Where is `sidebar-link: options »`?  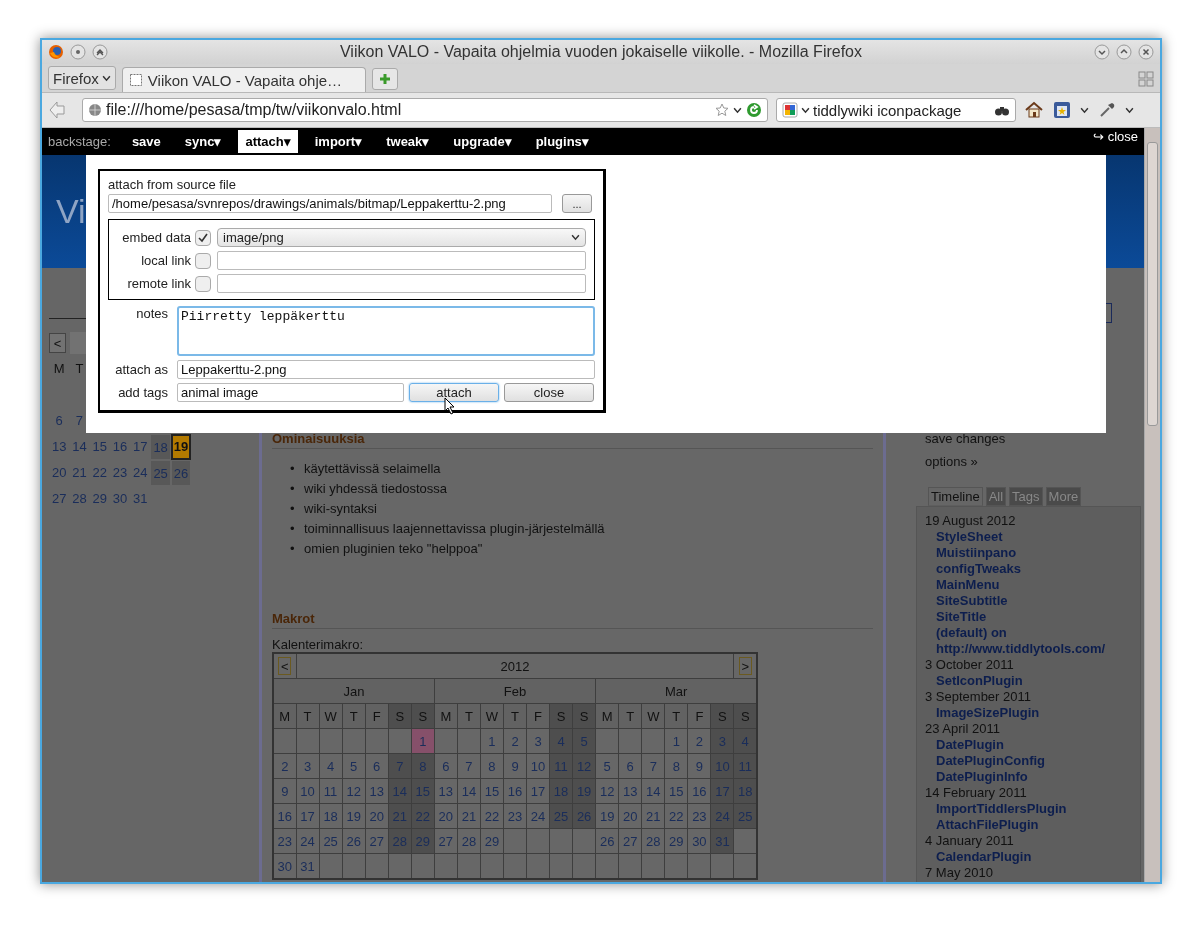
sidebar-link: options » is located at coordinates (951, 462).